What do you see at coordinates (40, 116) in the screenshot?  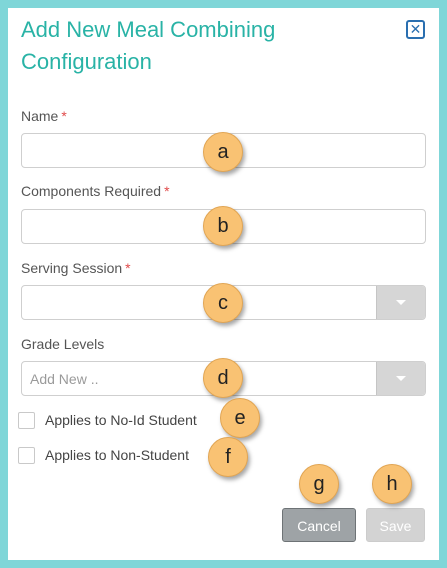 I see `name-label-text: Name` at bounding box center [40, 116].